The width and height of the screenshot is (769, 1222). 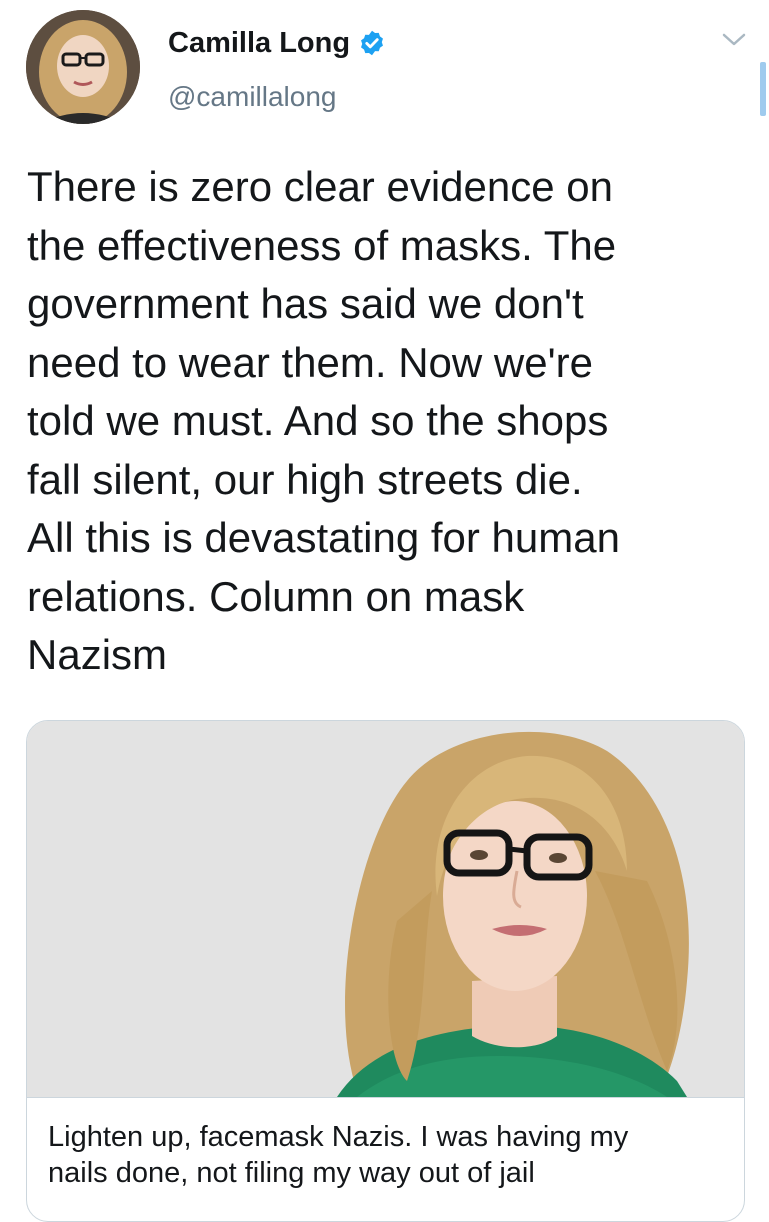 What do you see at coordinates (763, 89) in the screenshot?
I see `scrollbar-thumb` at bounding box center [763, 89].